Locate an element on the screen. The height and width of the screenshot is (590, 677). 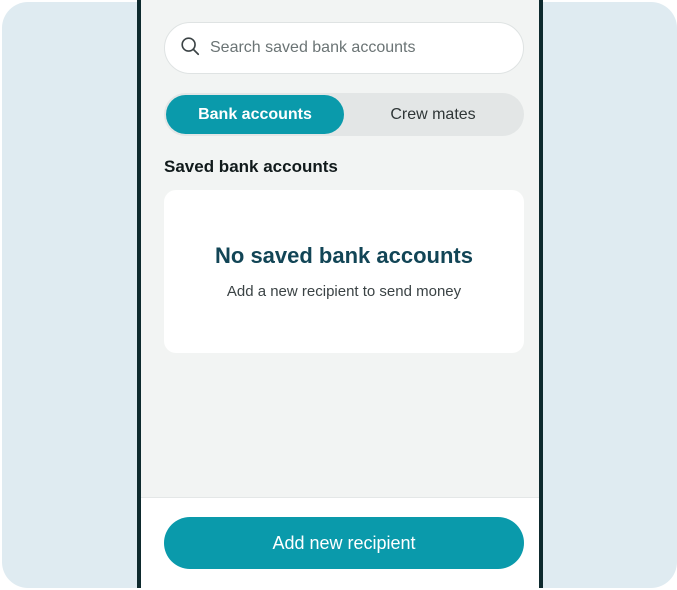
add-new-recipient-button: Add new recipient is located at coordinates (344, 543).